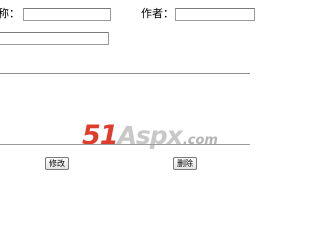  I want to click on second-input, so click(54, 38).